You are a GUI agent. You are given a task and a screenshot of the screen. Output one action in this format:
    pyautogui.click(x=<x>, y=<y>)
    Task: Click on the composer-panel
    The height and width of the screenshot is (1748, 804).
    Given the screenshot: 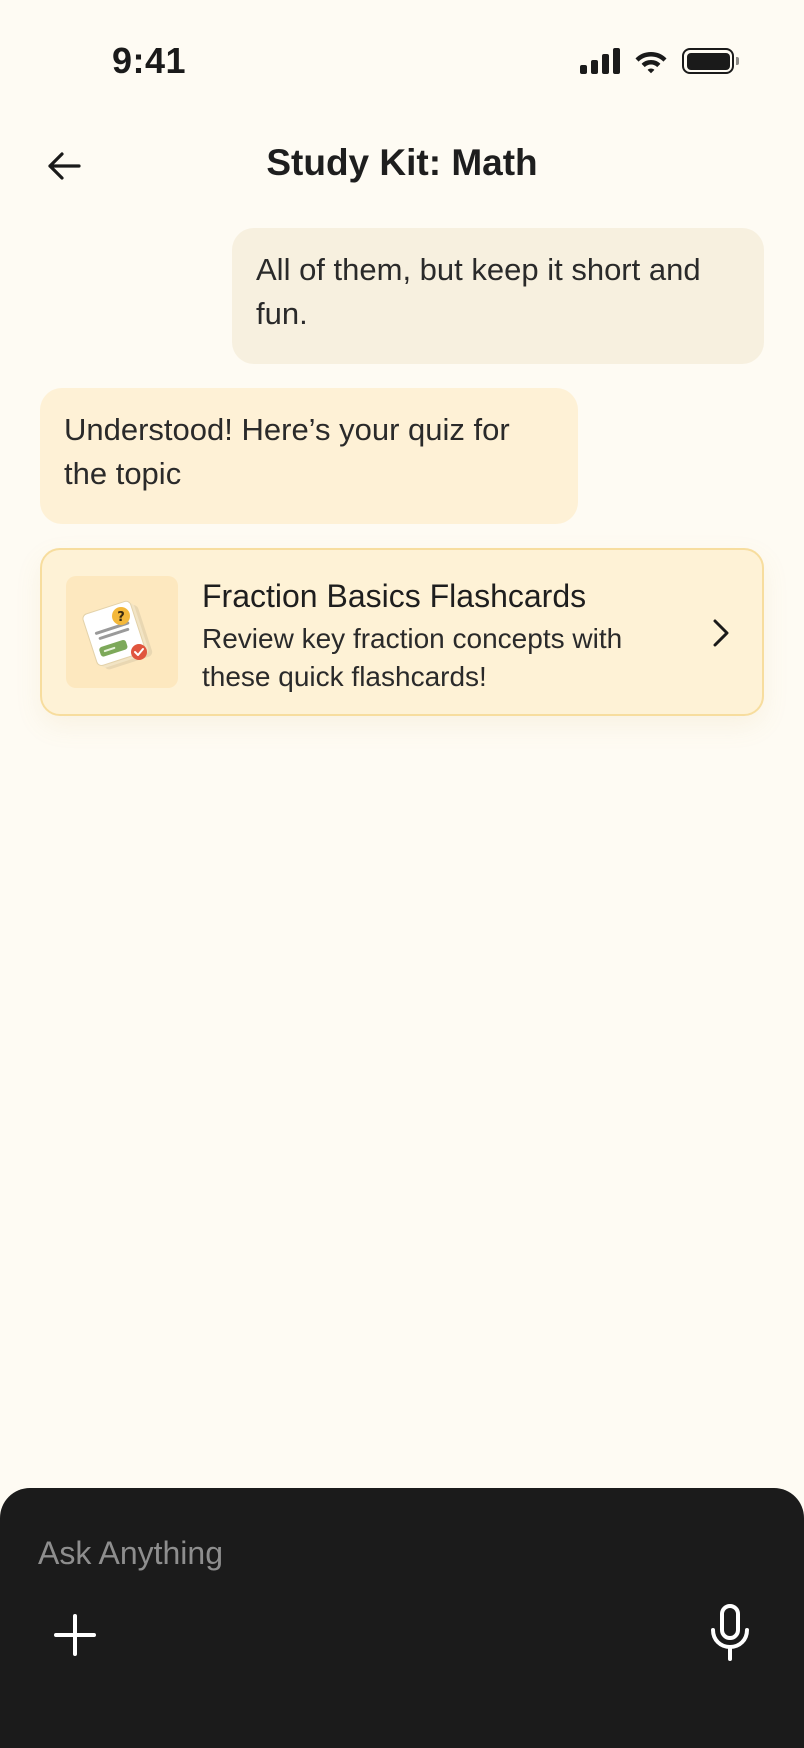 What is the action you would take?
    pyautogui.click(x=402, y=1618)
    